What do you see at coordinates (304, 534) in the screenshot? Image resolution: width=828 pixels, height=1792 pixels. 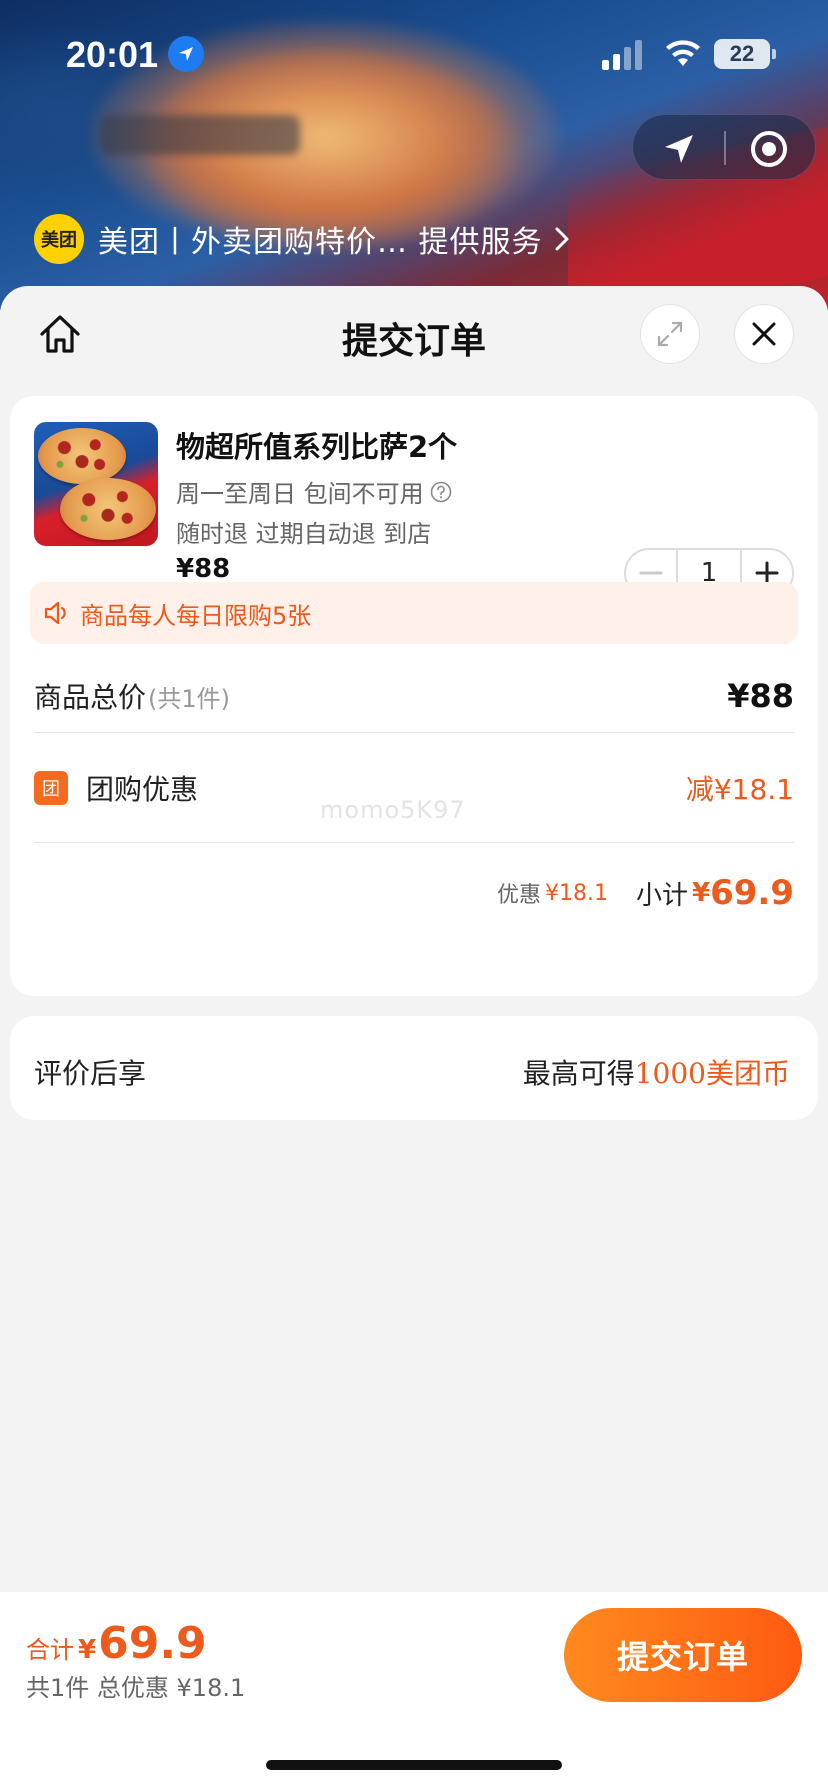 I see `product-refund-info: 随时退 过期自动退 到店` at bounding box center [304, 534].